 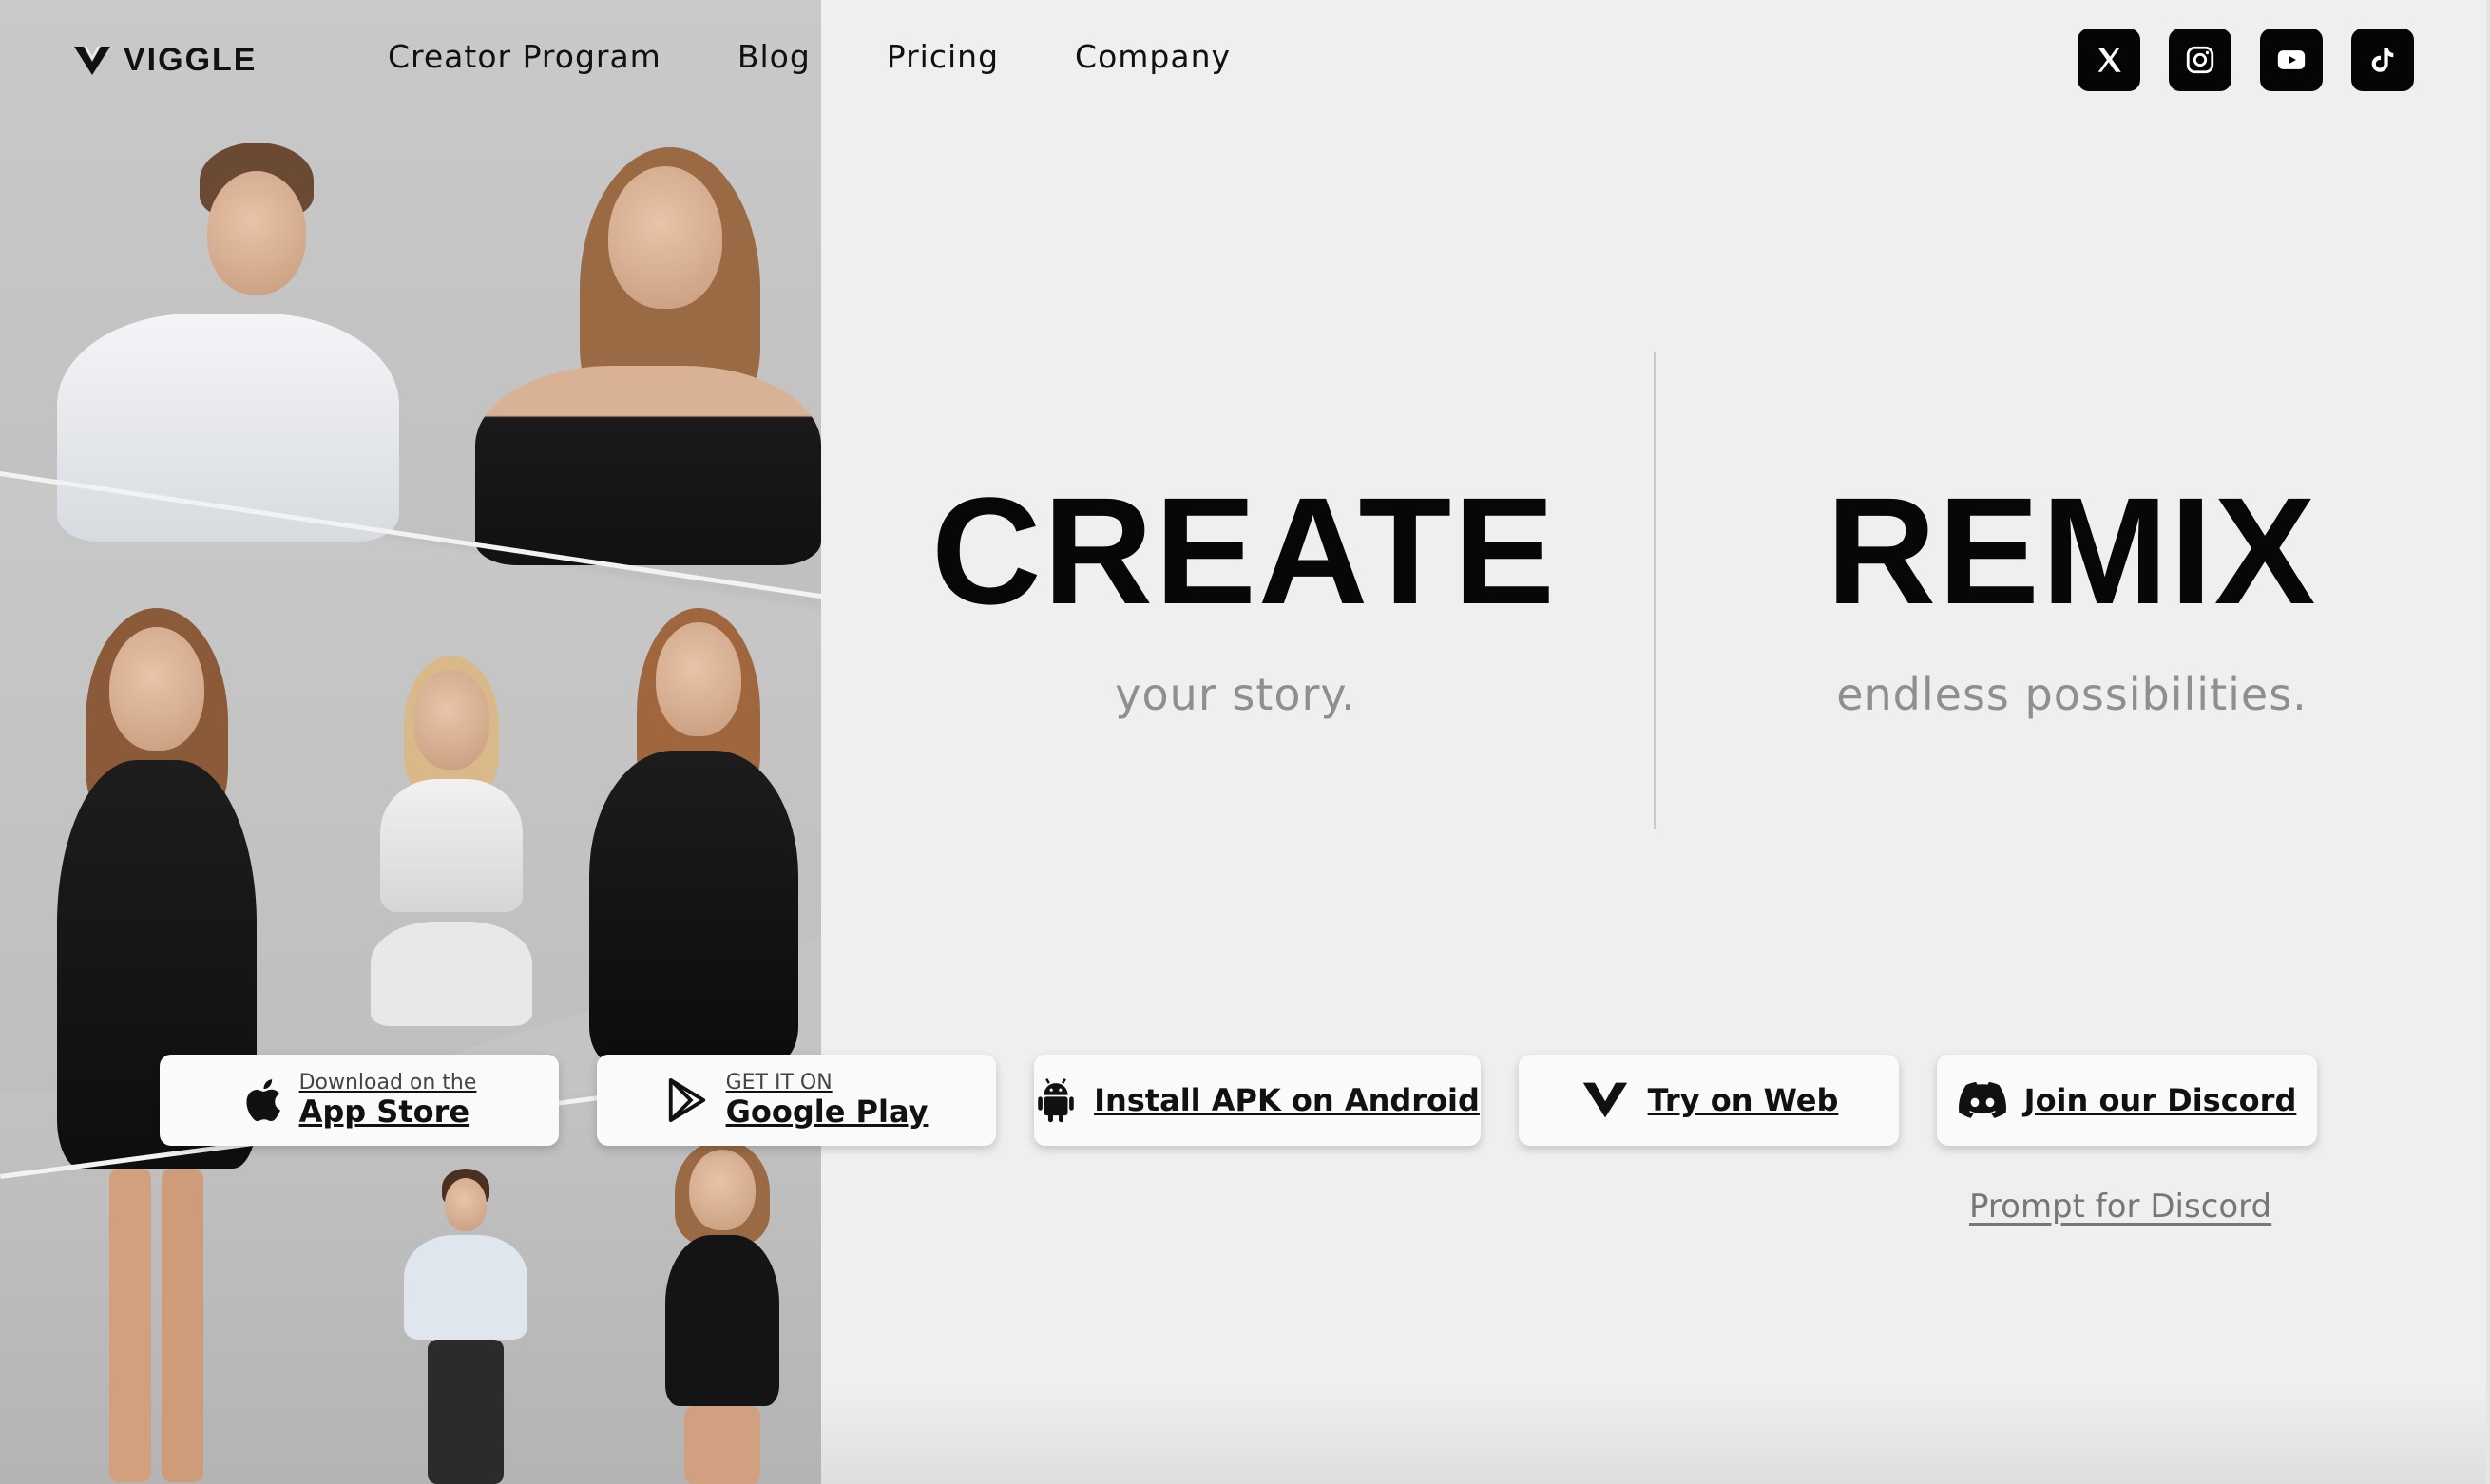 What do you see at coordinates (451, 855) in the screenshot?
I see `character-image-woman-white-outfit` at bounding box center [451, 855].